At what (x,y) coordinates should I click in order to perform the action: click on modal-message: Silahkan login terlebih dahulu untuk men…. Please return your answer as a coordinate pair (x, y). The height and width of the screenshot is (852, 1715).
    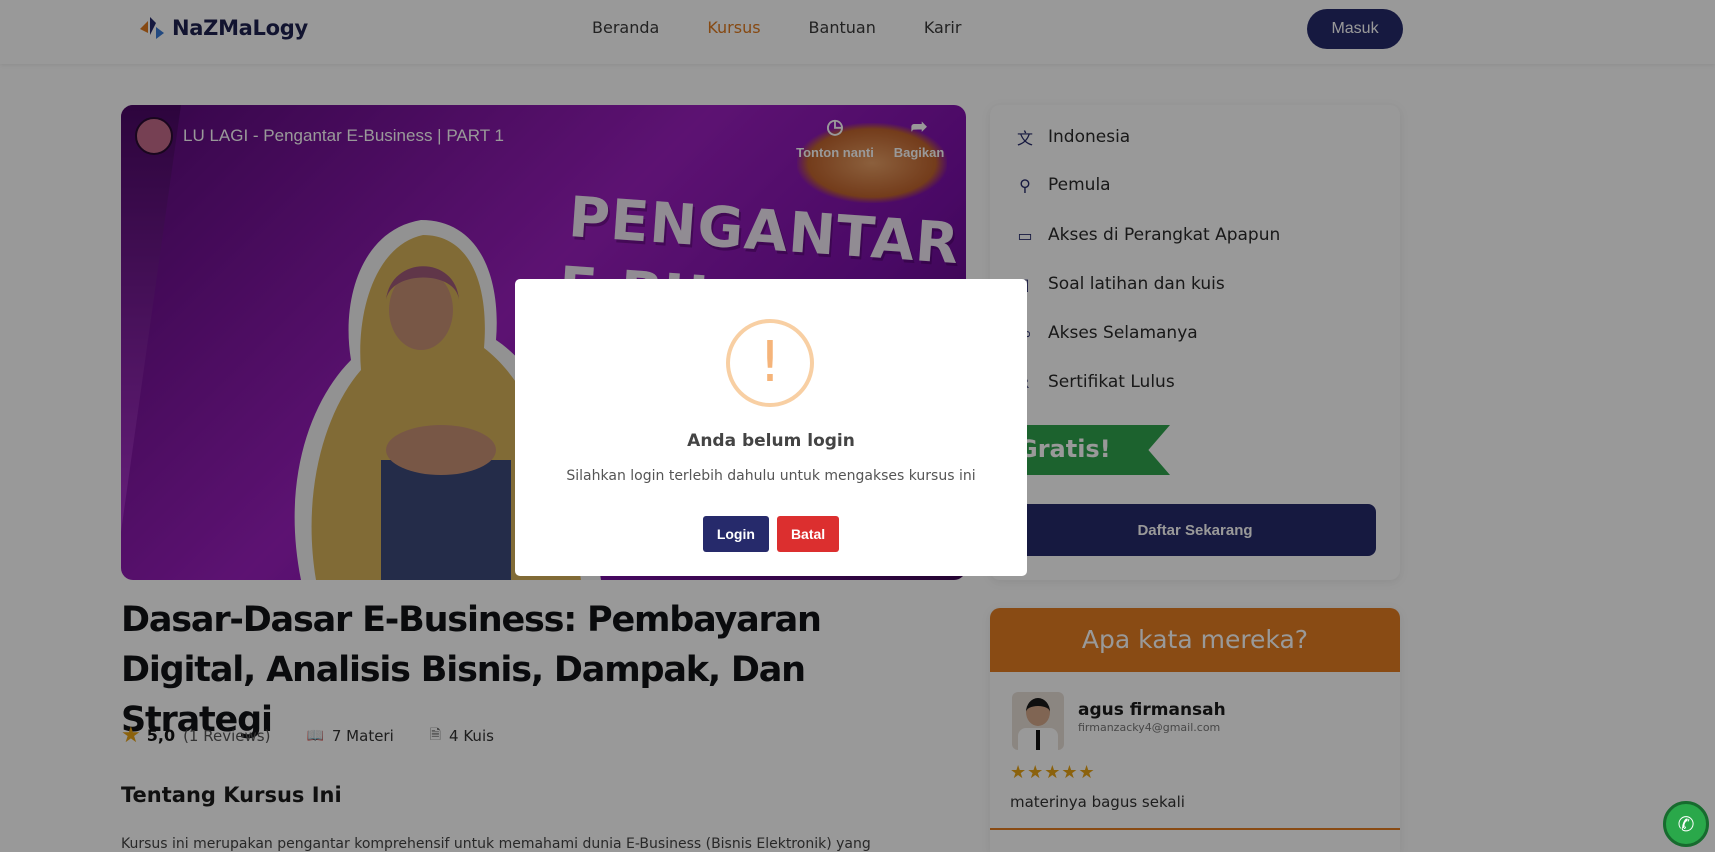
    Looking at the image, I should click on (771, 476).